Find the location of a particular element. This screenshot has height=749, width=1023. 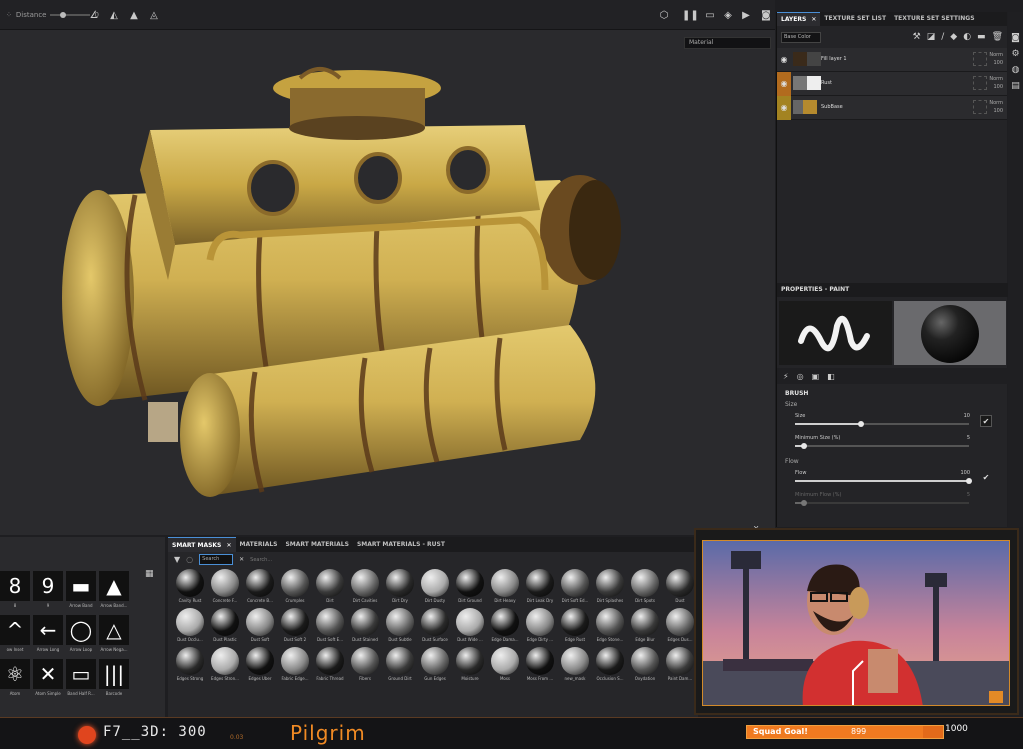

screenshot-icon: ◙ is located at coordinates (766, 16).